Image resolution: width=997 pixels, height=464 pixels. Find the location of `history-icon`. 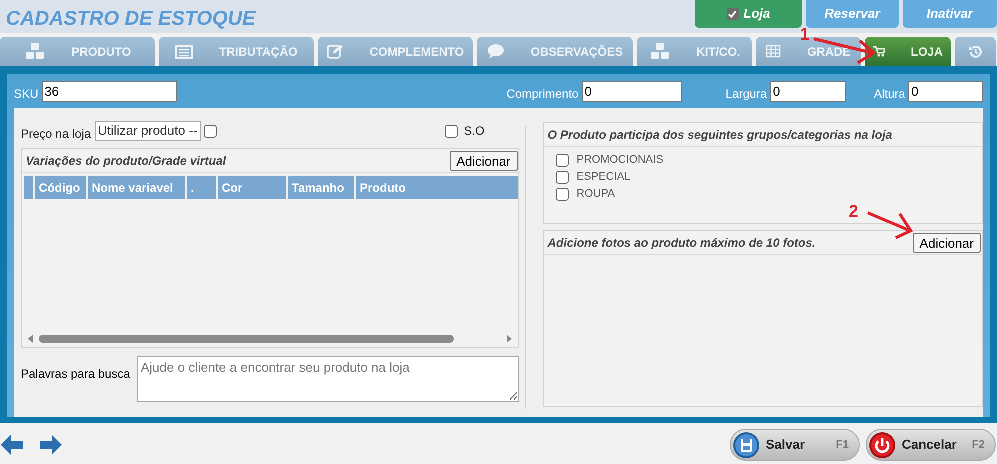

history-icon is located at coordinates (976, 52).